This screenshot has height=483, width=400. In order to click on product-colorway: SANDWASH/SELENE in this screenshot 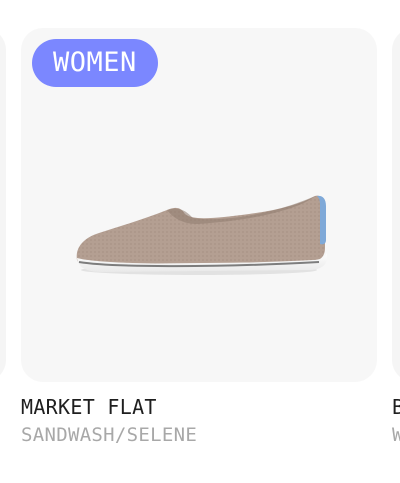, I will do `click(109, 435)`.